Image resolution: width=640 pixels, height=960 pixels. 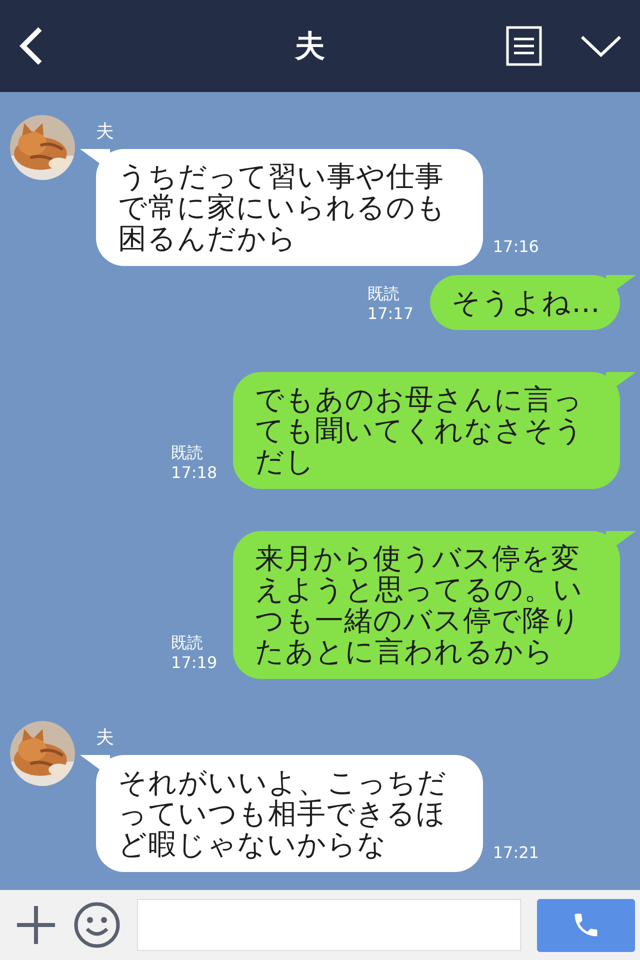 I want to click on message-input, so click(x=329, y=925).